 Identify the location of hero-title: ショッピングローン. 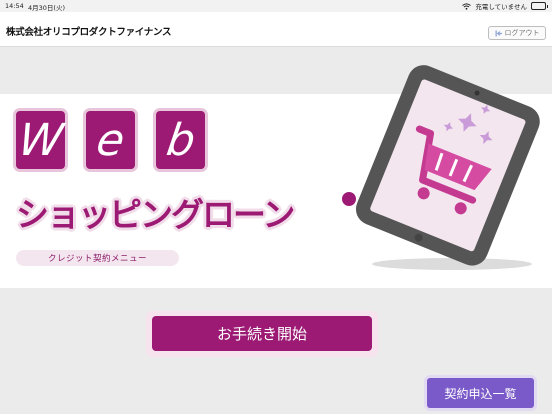
(155, 214).